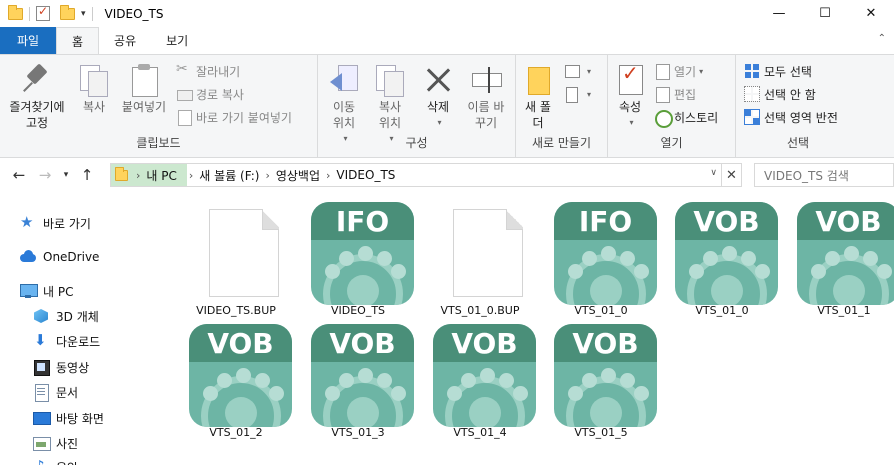  What do you see at coordinates (83, 14) in the screenshot?
I see `quick-access-dropdown-icon: ▾` at bounding box center [83, 14].